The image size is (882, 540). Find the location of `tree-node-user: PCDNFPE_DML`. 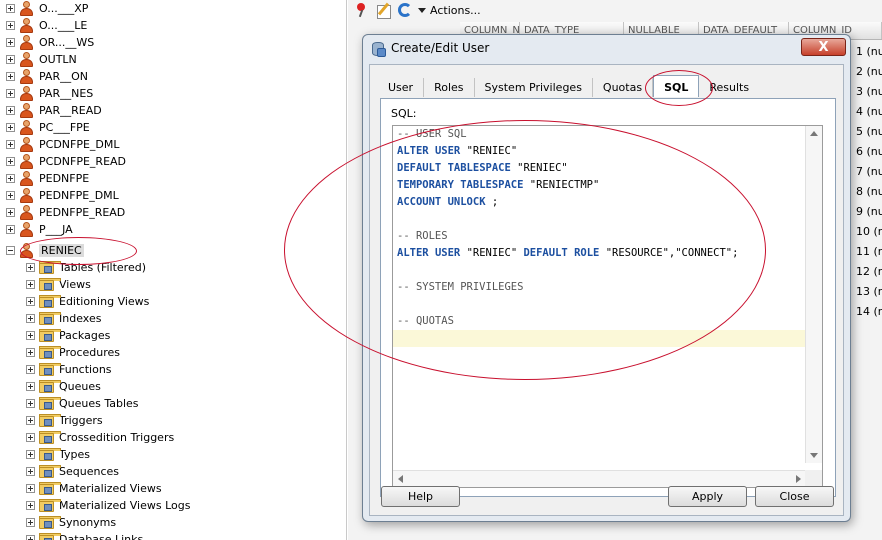

tree-node-user: PCDNFPE_DML is located at coordinates (63, 144).